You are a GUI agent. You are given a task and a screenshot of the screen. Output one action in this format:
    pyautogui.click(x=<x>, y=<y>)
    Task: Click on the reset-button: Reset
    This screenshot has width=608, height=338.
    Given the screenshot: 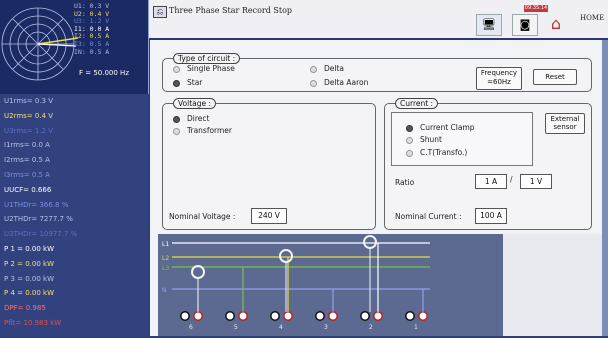 What is the action you would take?
    pyautogui.click(x=555, y=77)
    